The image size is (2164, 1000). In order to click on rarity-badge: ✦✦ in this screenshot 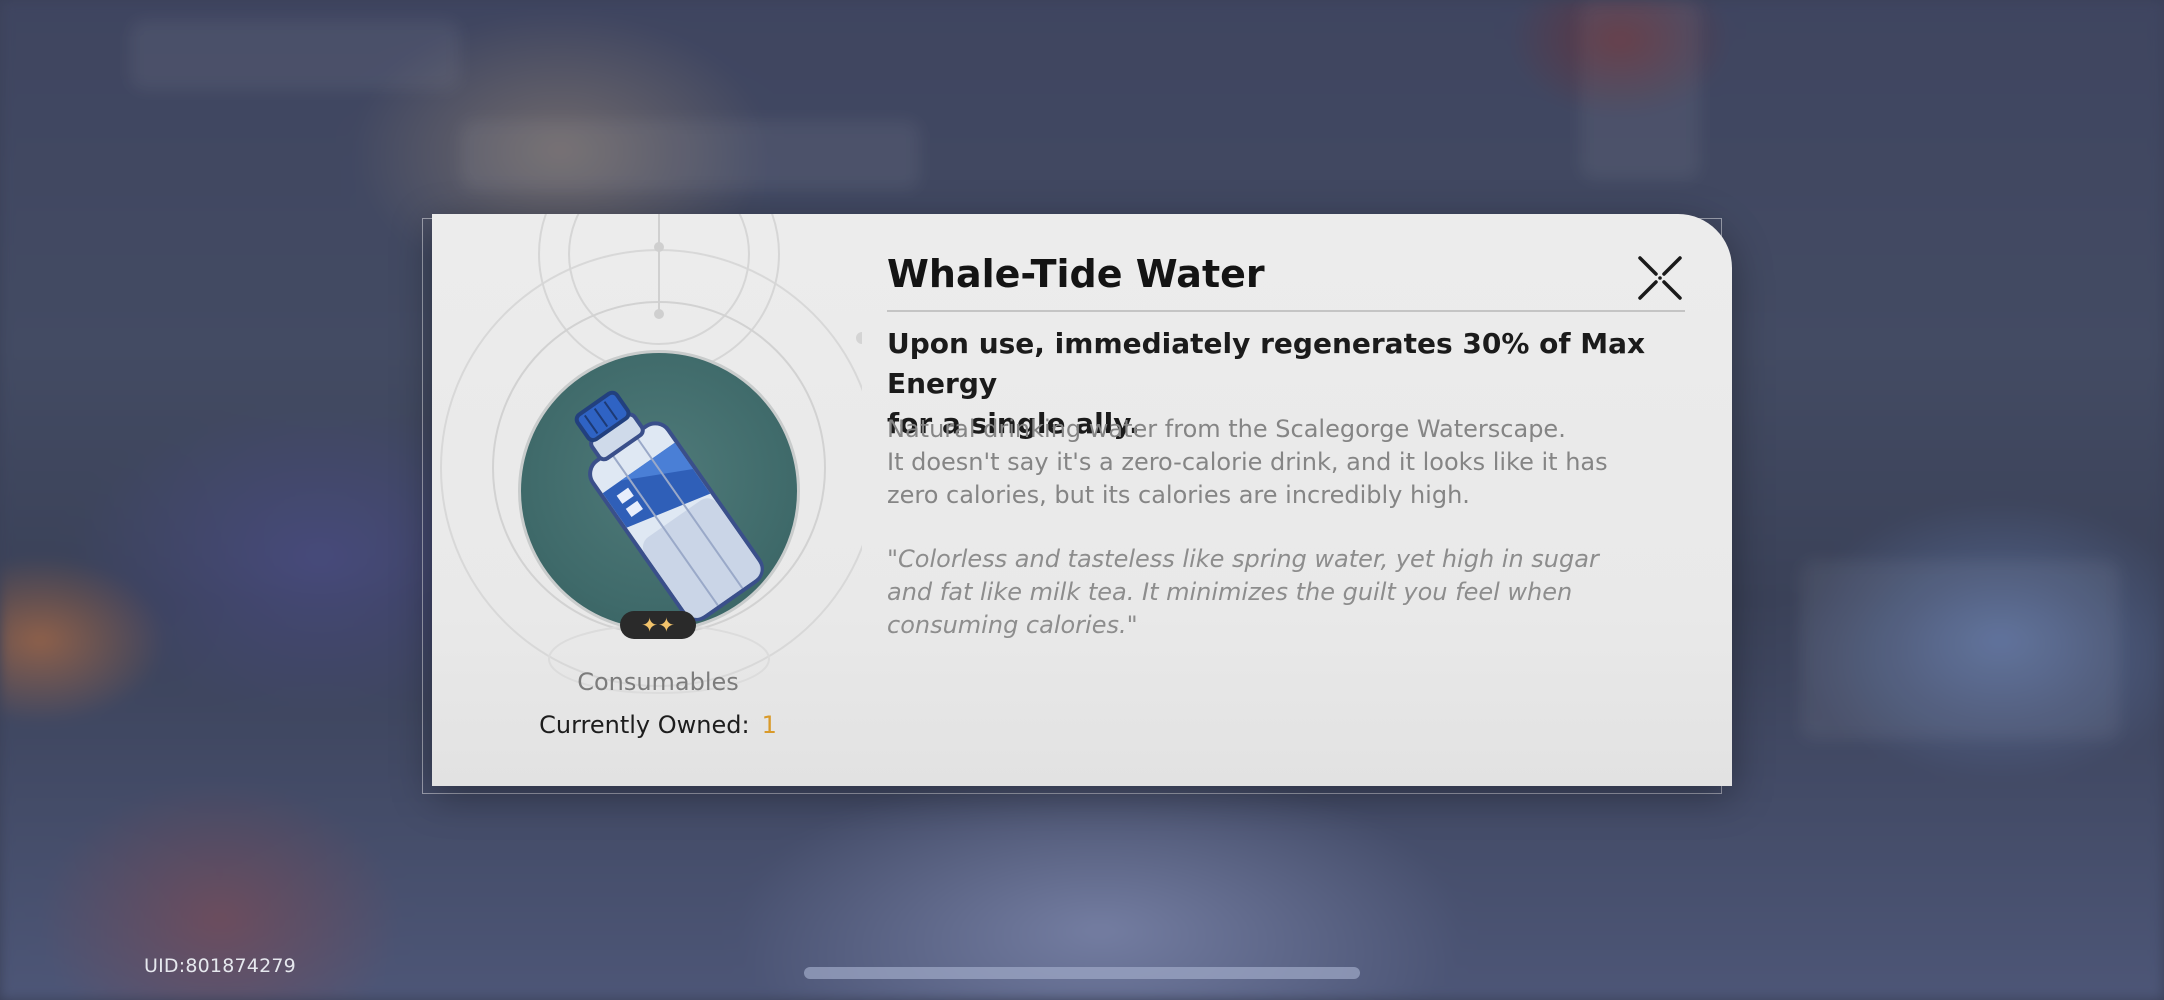, I will do `click(658, 625)`.